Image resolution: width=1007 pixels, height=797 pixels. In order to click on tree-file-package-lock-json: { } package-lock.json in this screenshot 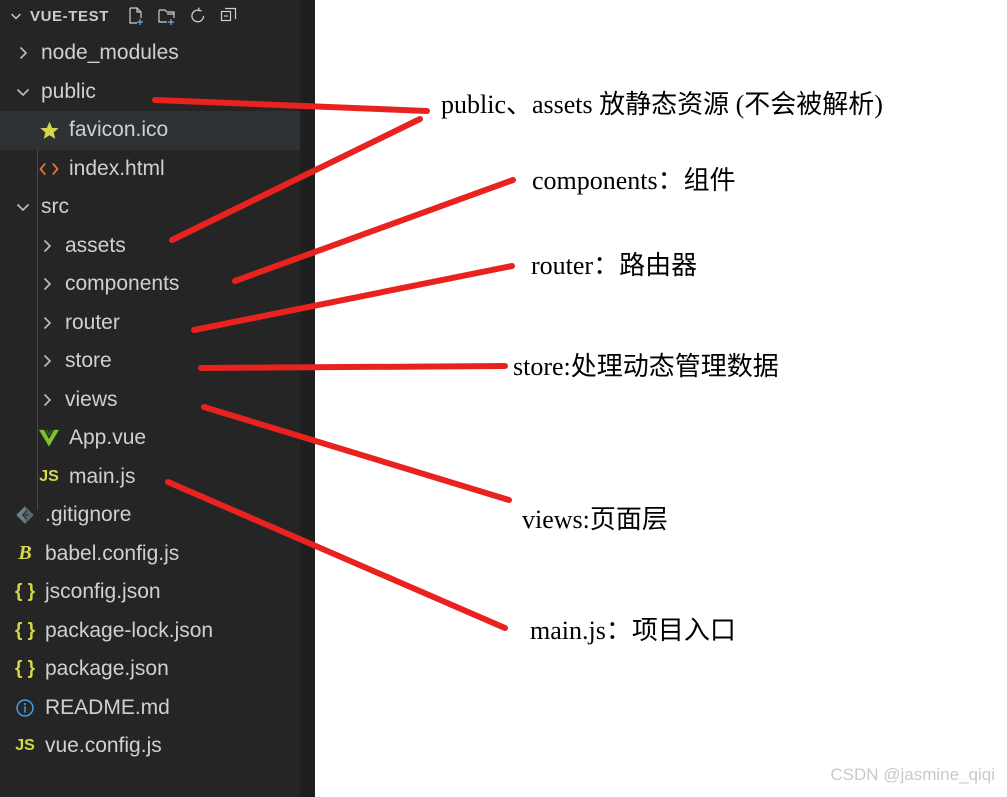, I will do `click(150, 631)`.